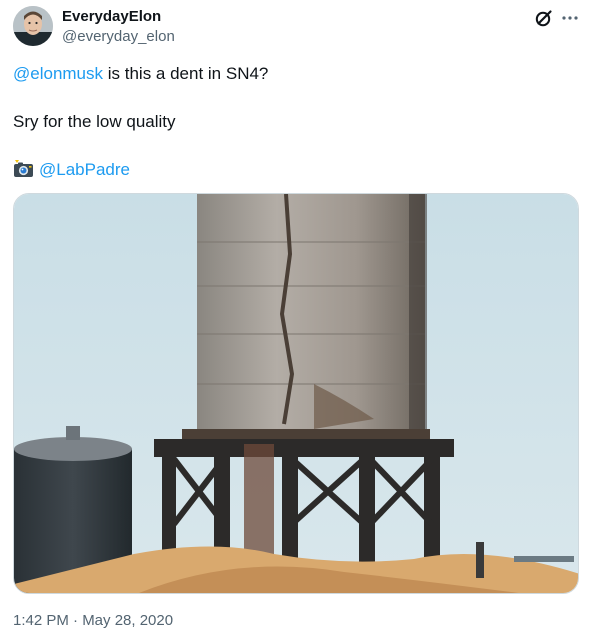 Image resolution: width=590 pixels, height=642 pixels. I want to click on more-options-icon, so click(570, 18).